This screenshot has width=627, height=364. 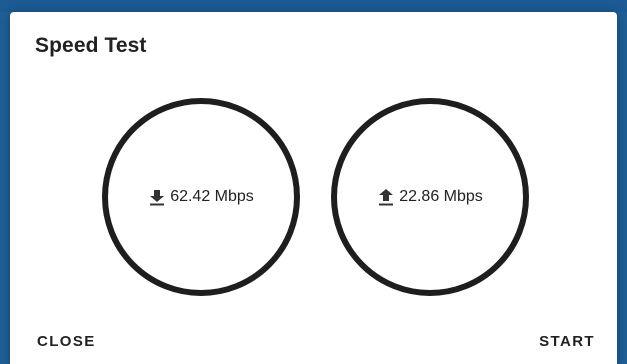 I want to click on download-speed-value: 62.42 Mbps, so click(x=212, y=196).